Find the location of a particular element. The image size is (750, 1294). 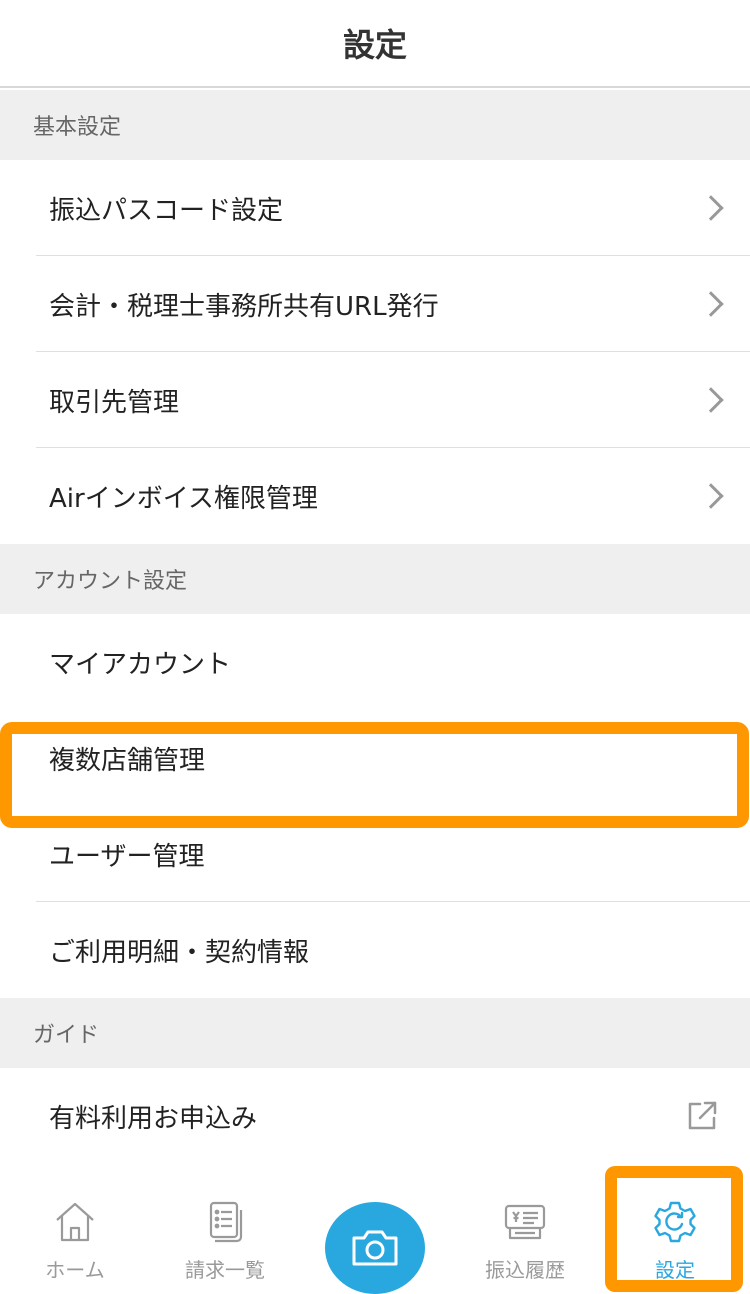

client-management-label: 取引先管理 is located at coordinates (114, 402).